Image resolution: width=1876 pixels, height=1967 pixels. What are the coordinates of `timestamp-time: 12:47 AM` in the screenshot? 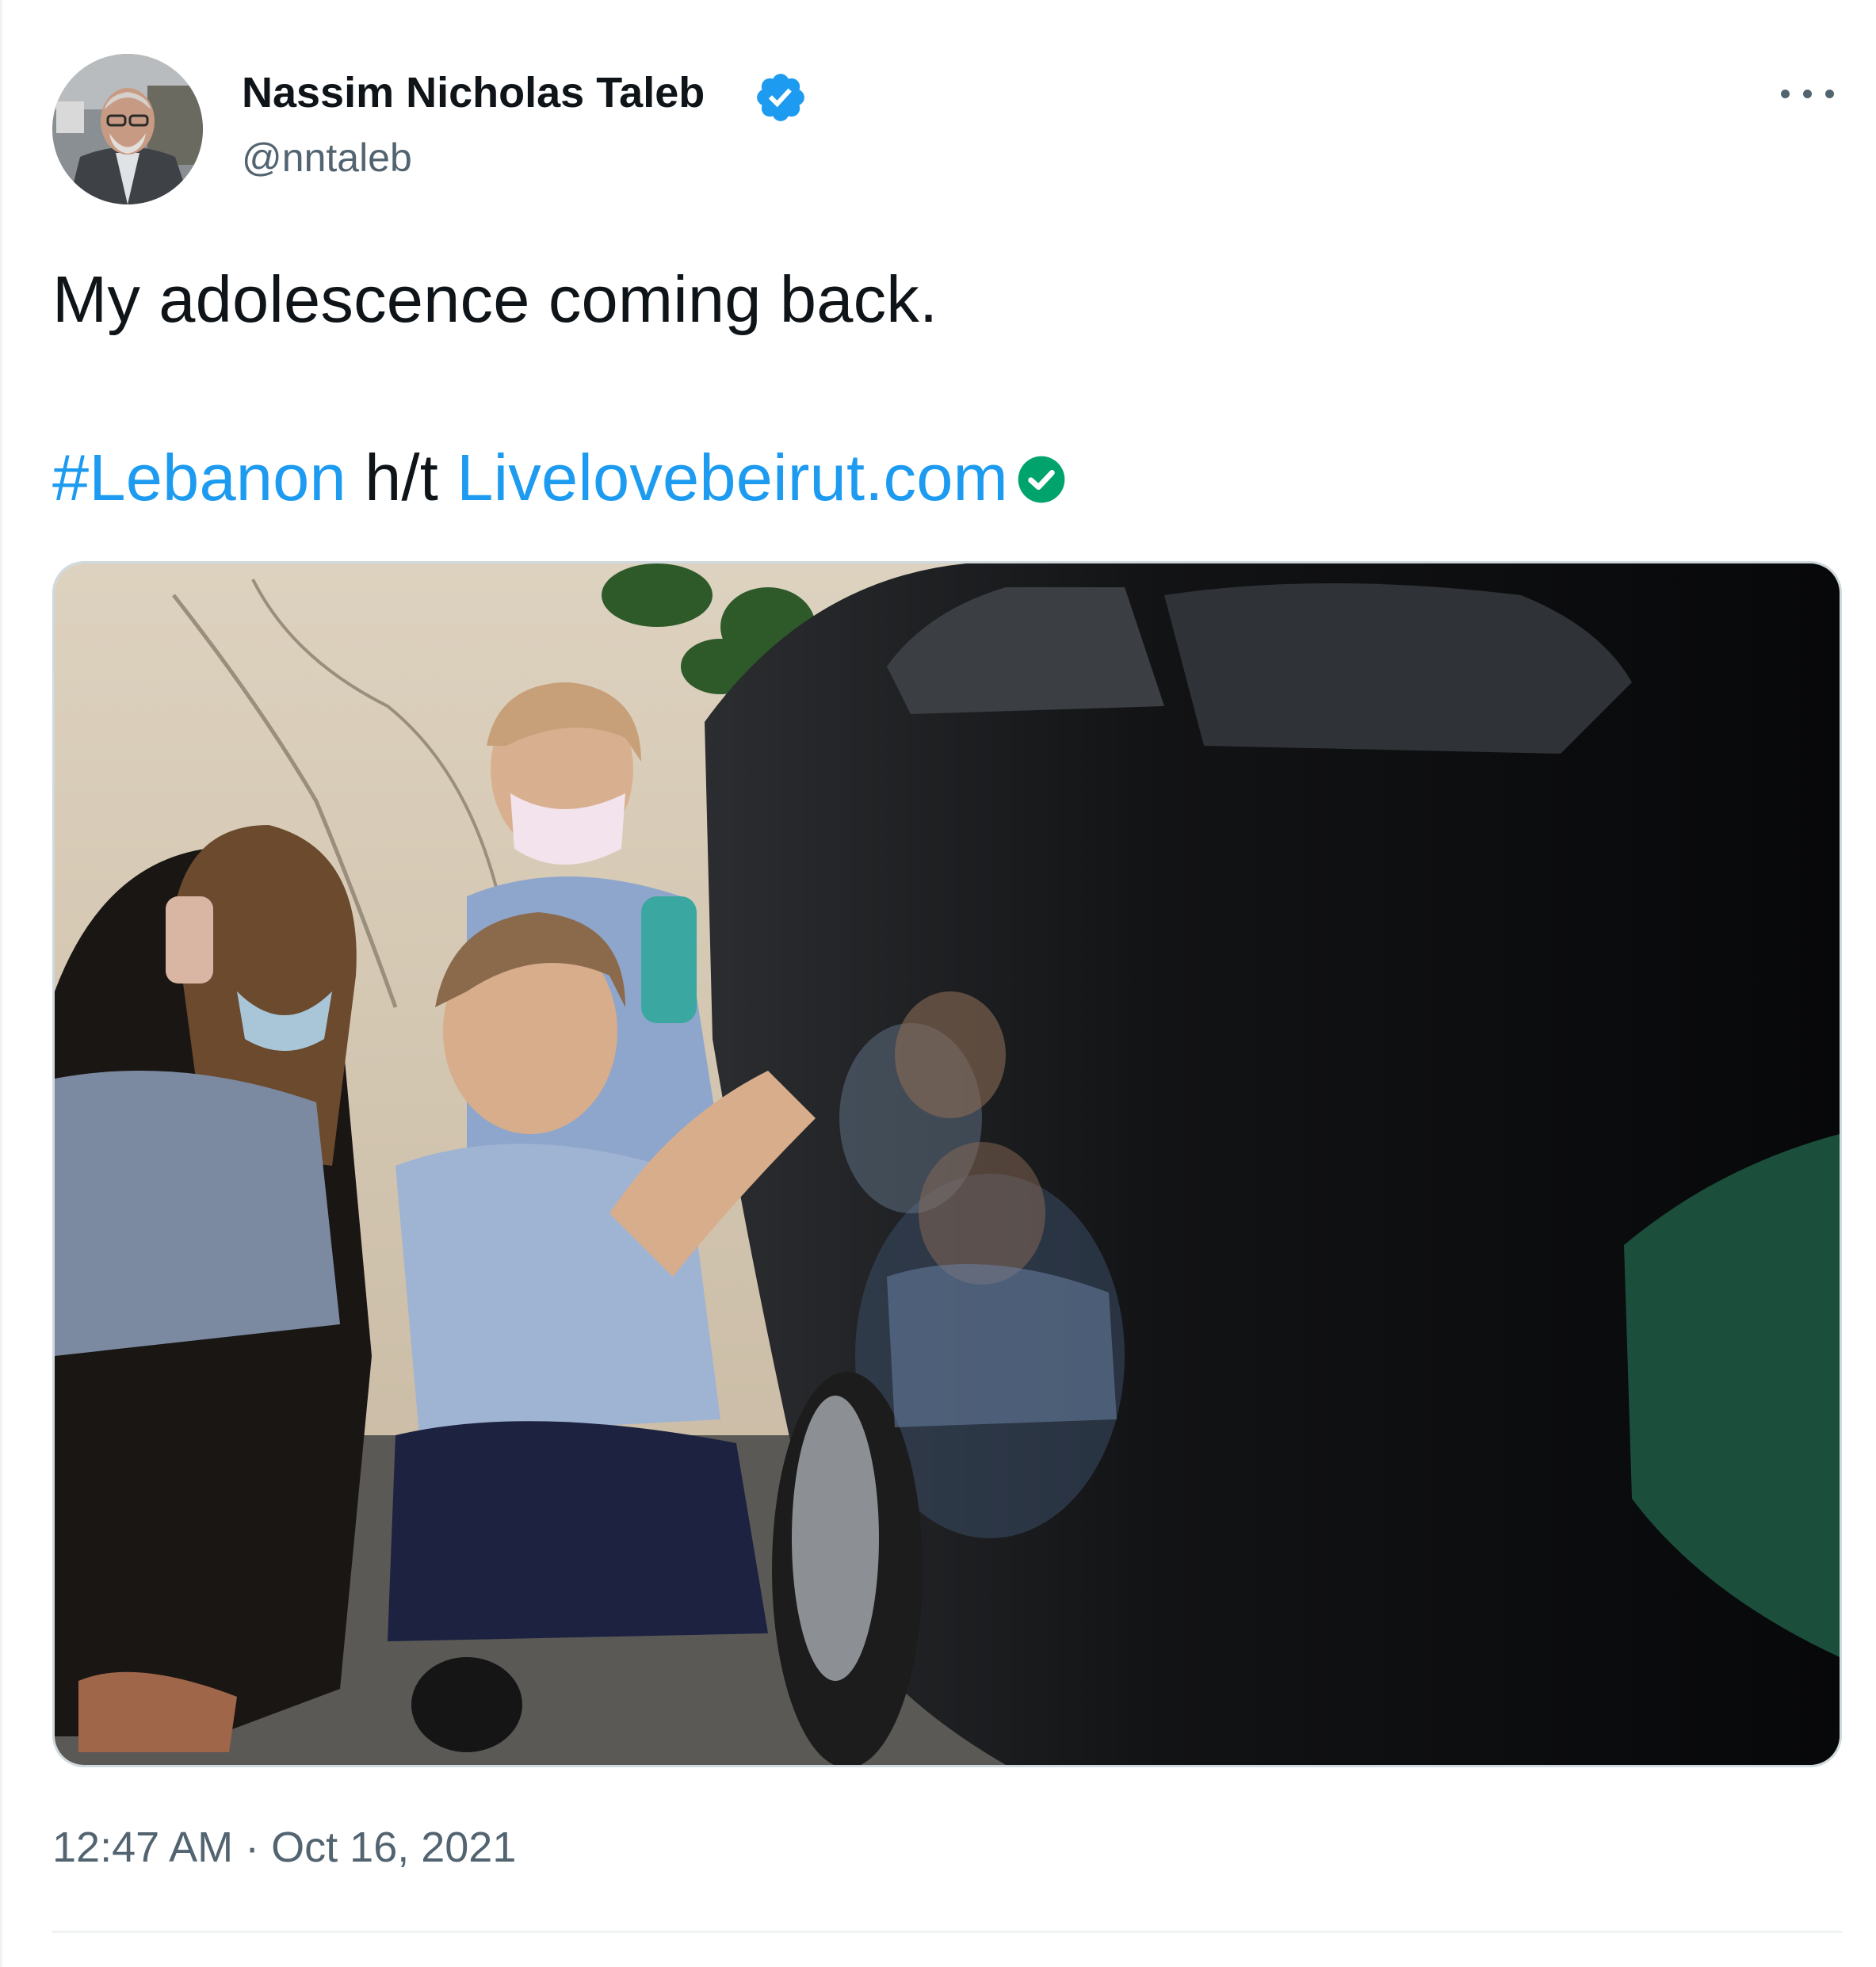 It's located at (143, 1847).